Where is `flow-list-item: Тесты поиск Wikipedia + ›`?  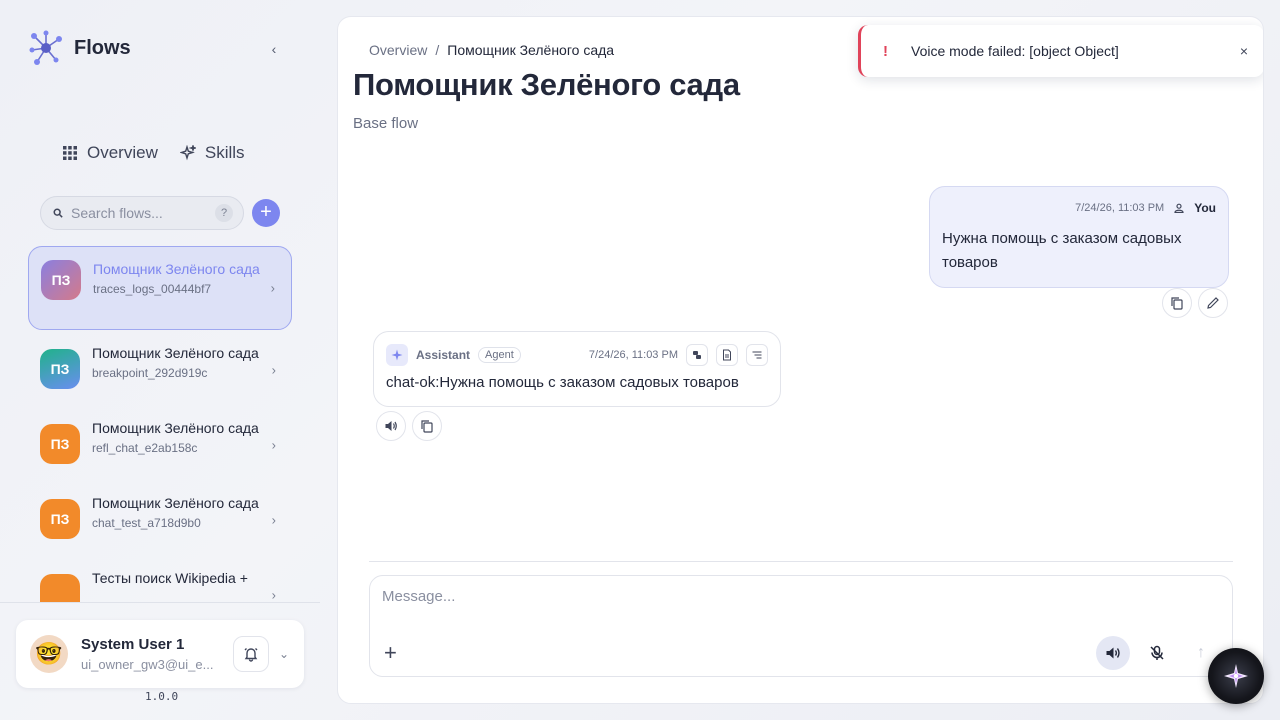
flow-list-item: Тесты поиск Wikipedia + › is located at coordinates (160, 579).